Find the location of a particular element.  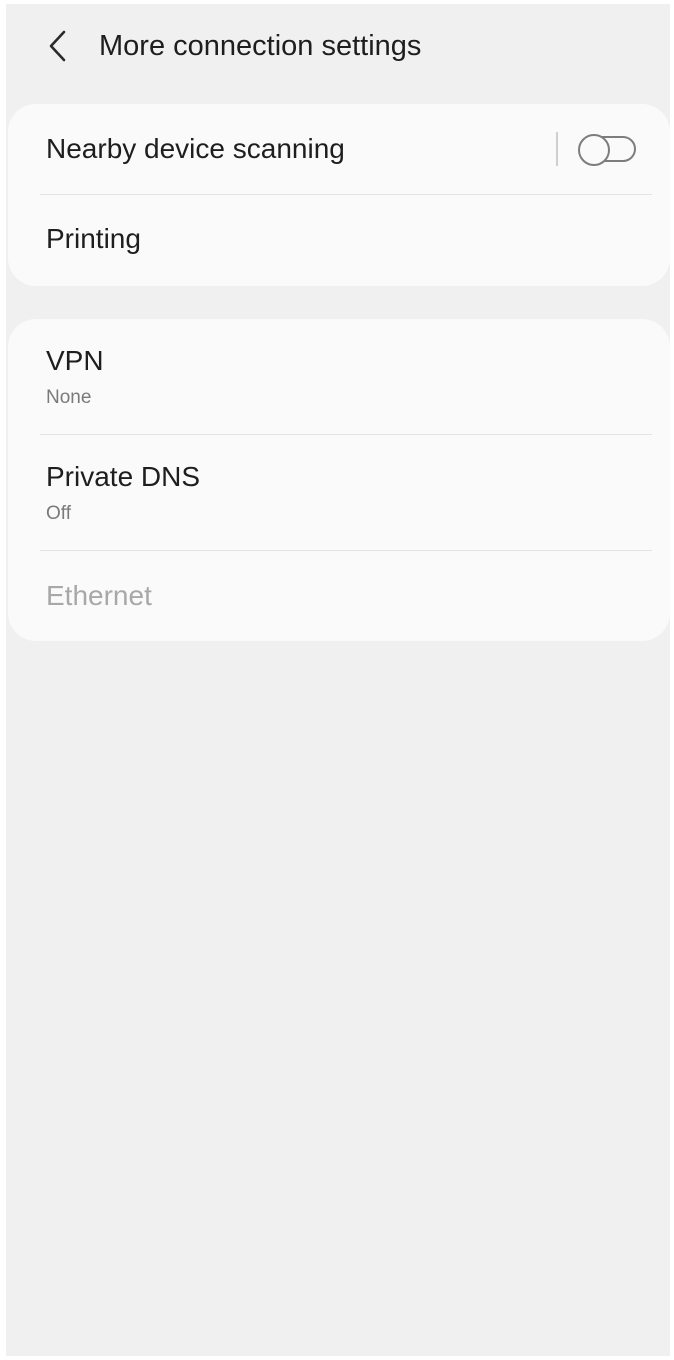

back-button is located at coordinates (58, 46).